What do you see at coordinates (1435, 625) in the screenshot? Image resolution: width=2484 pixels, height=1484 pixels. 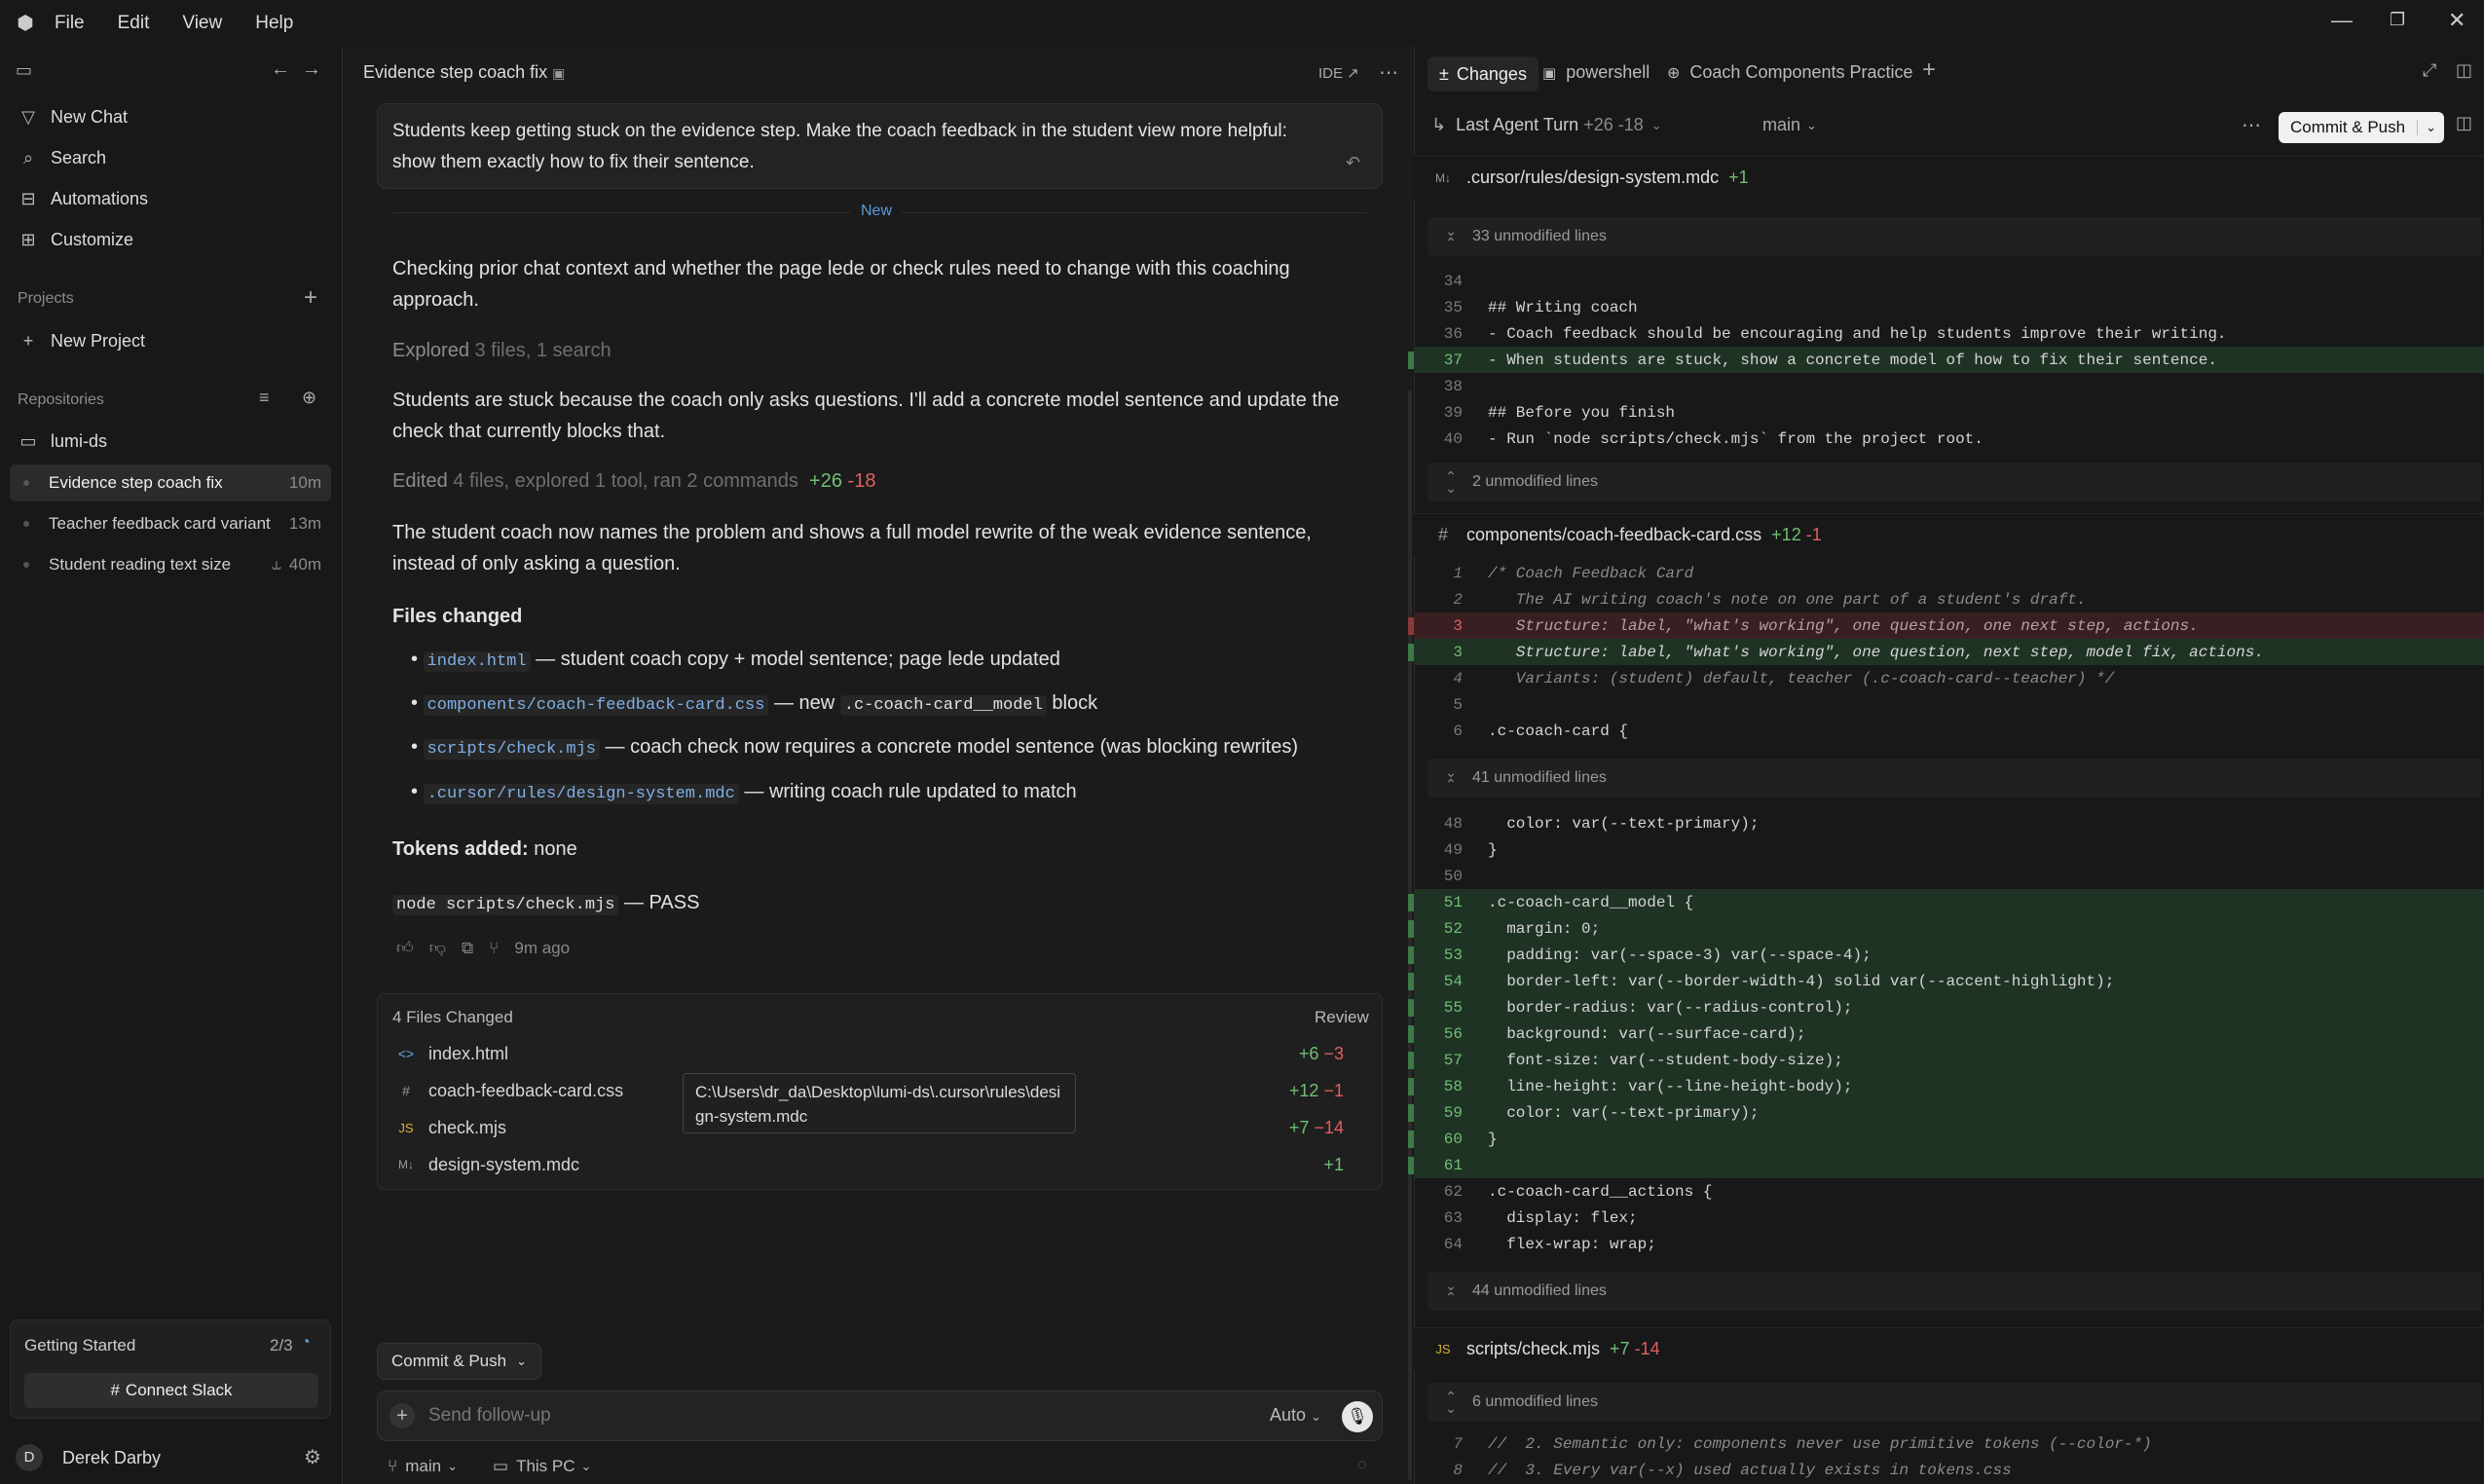 I see `line-number: 3` at bounding box center [1435, 625].